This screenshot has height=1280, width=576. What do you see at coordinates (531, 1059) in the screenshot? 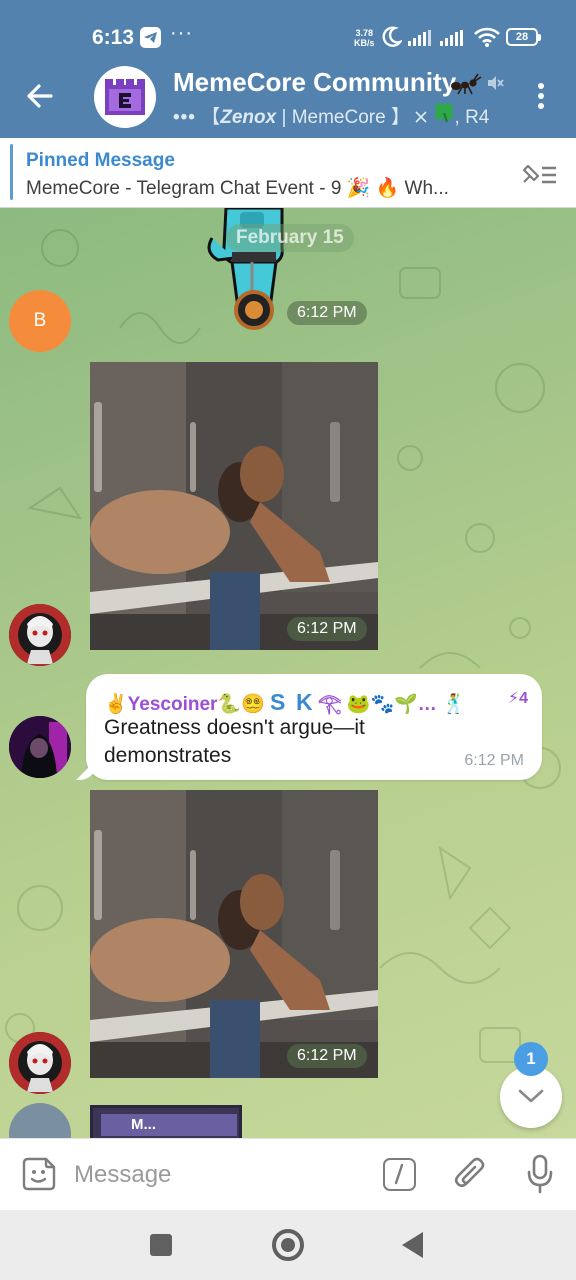
I see `unread-count-badge: 1` at bounding box center [531, 1059].